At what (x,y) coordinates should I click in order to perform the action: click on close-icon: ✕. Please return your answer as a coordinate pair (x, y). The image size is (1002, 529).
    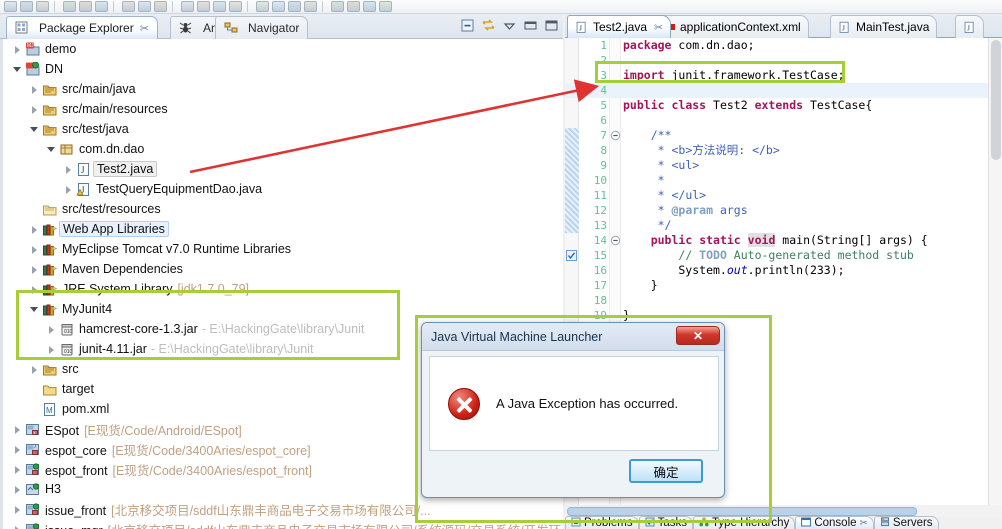
    Looking at the image, I should click on (698, 335).